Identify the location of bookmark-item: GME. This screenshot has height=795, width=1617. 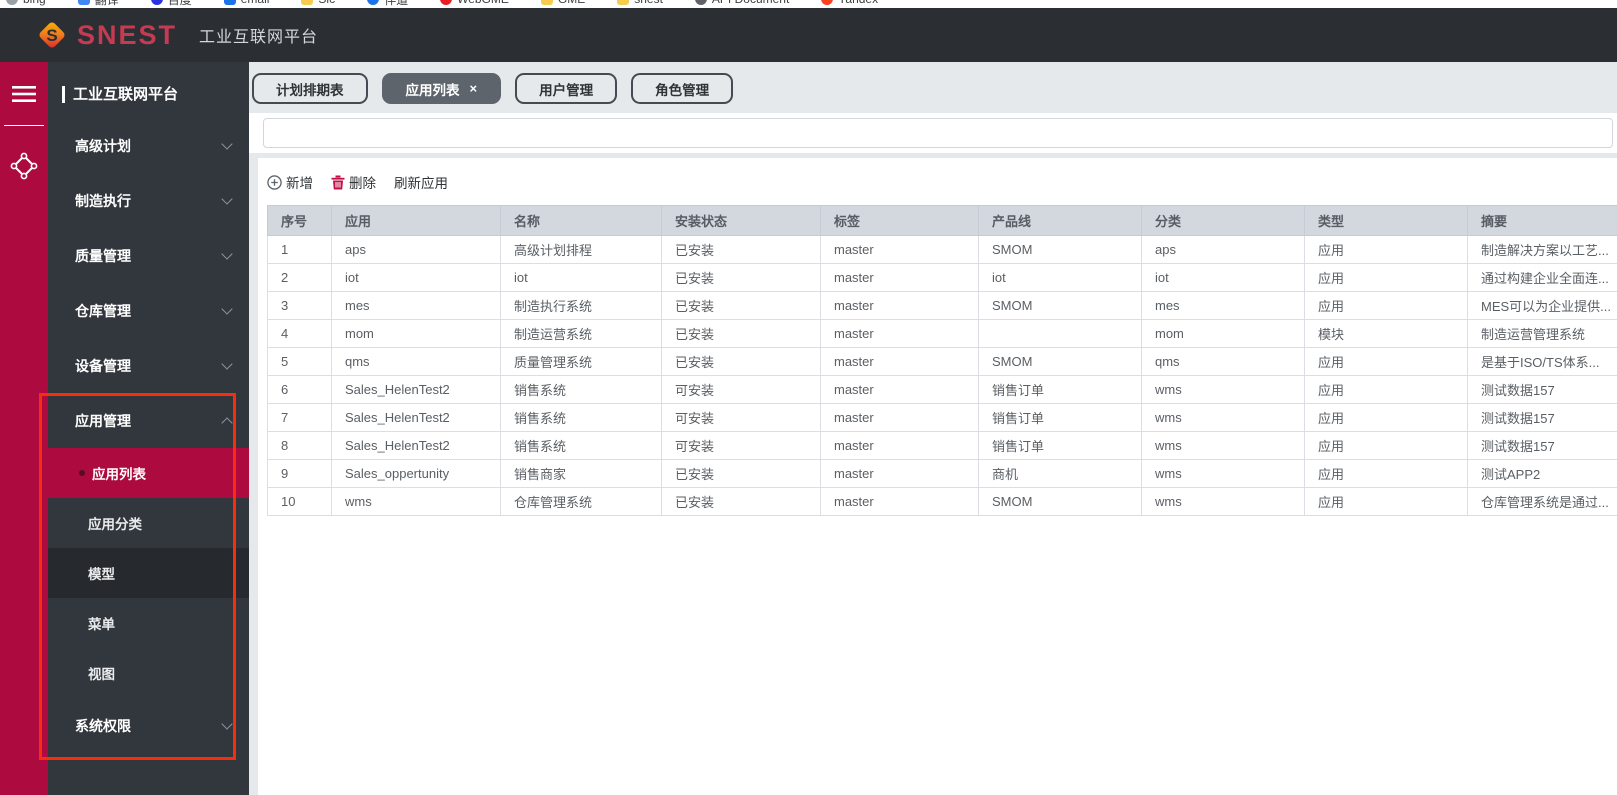
(562, 3).